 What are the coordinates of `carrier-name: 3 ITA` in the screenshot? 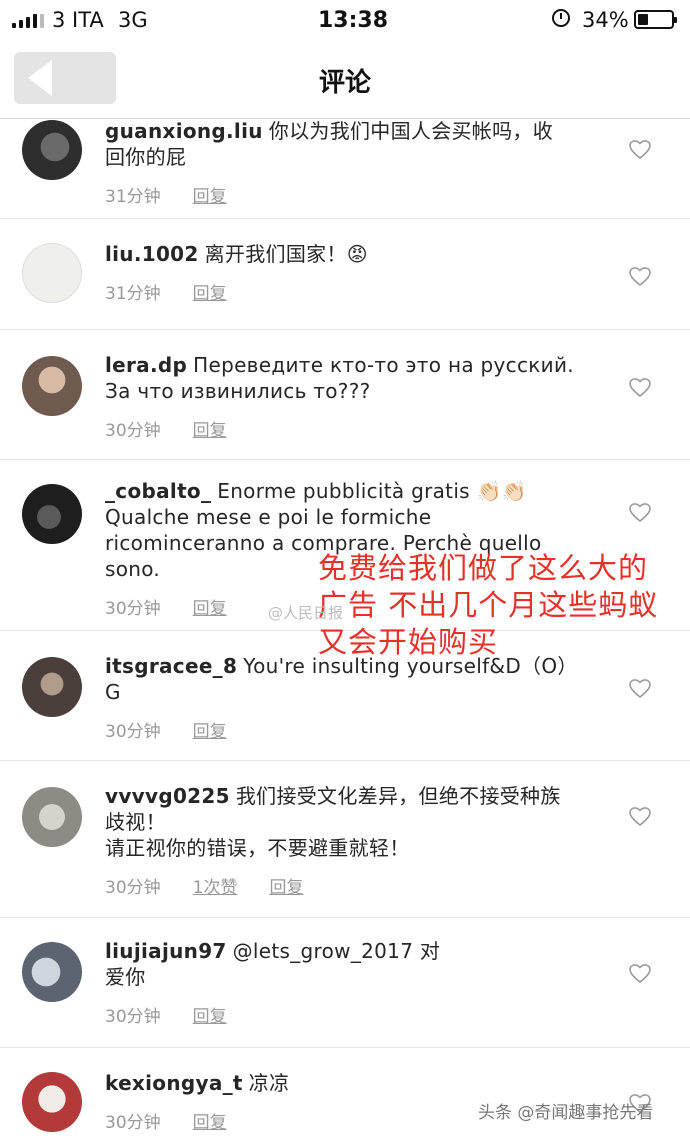 It's located at (78, 20).